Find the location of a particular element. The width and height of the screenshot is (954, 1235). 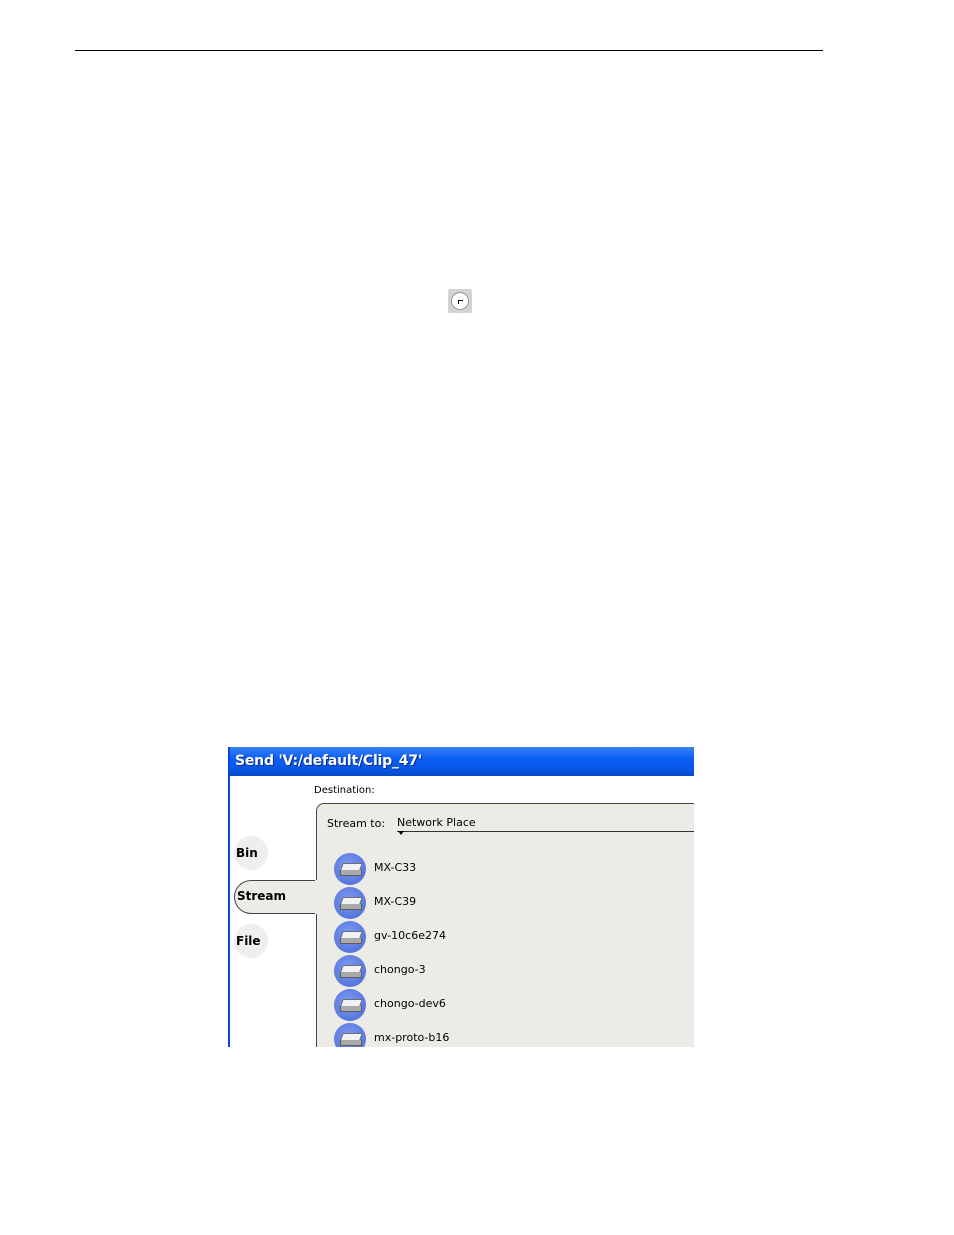

destination-name: mx-proto-b16 is located at coordinates (412, 1037).